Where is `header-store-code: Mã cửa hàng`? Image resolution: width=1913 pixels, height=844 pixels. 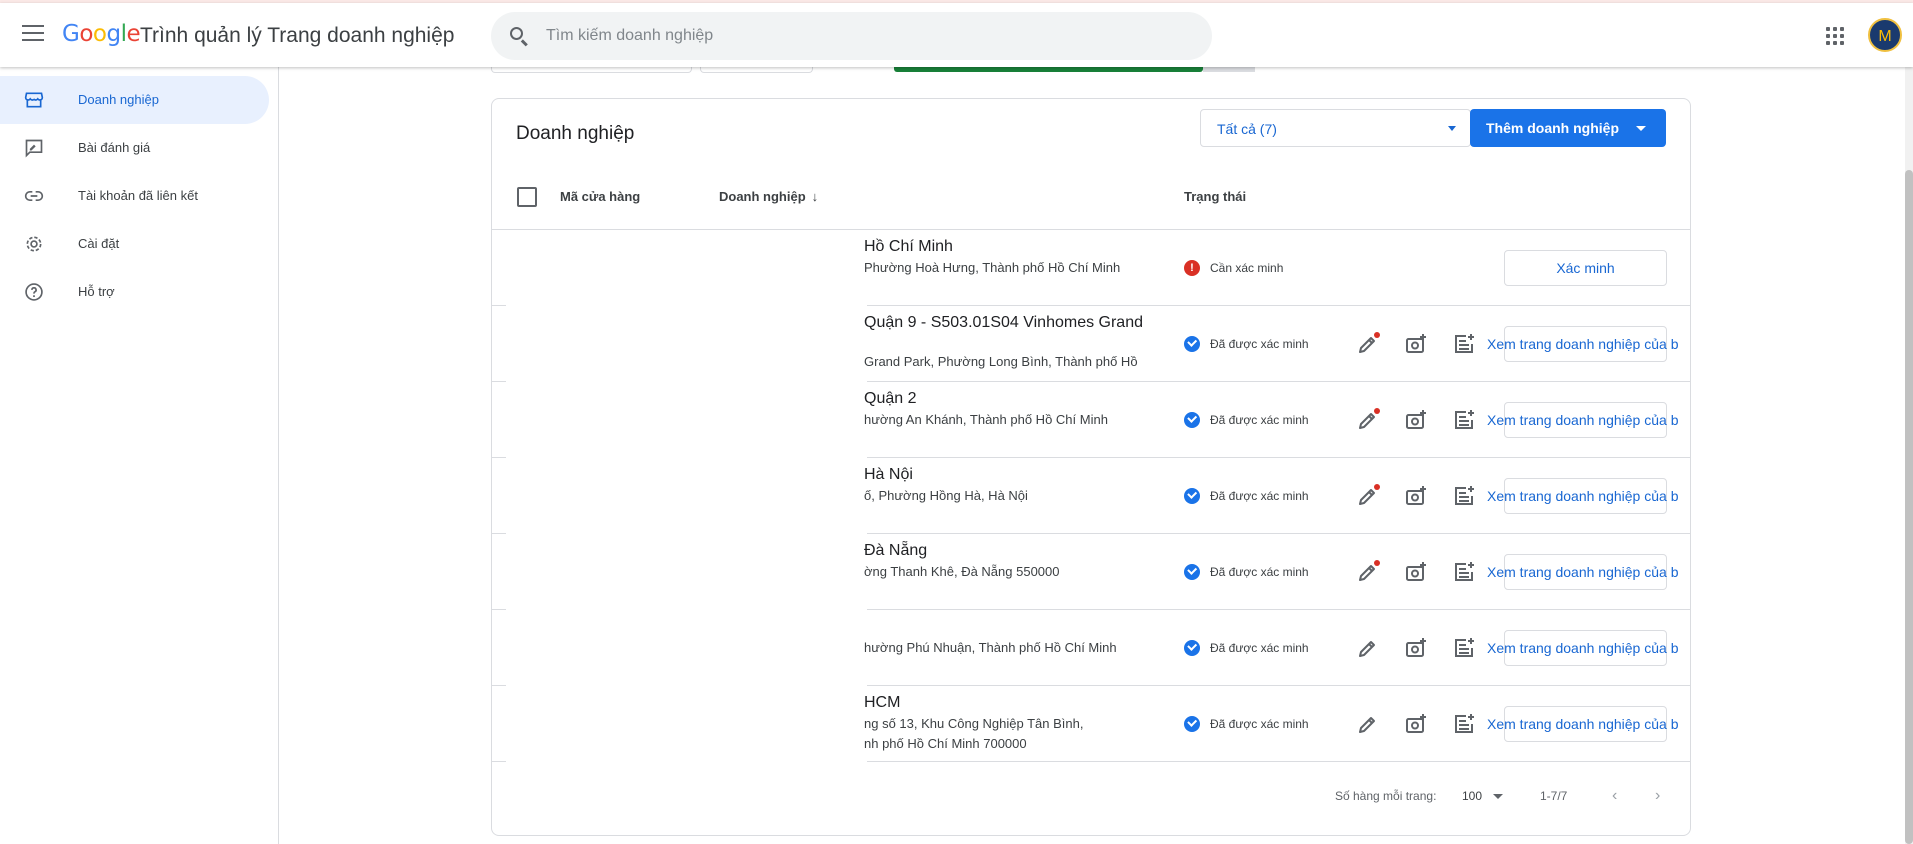 header-store-code: Mã cửa hàng is located at coordinates (600, 196).